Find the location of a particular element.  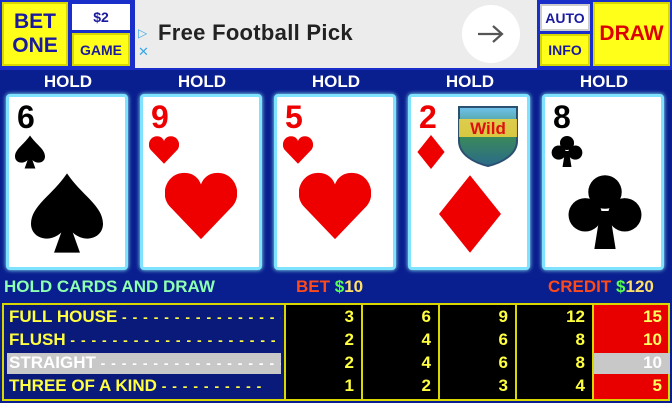

hand-name: FULL HOUSE is located at coordinates (63, 316).